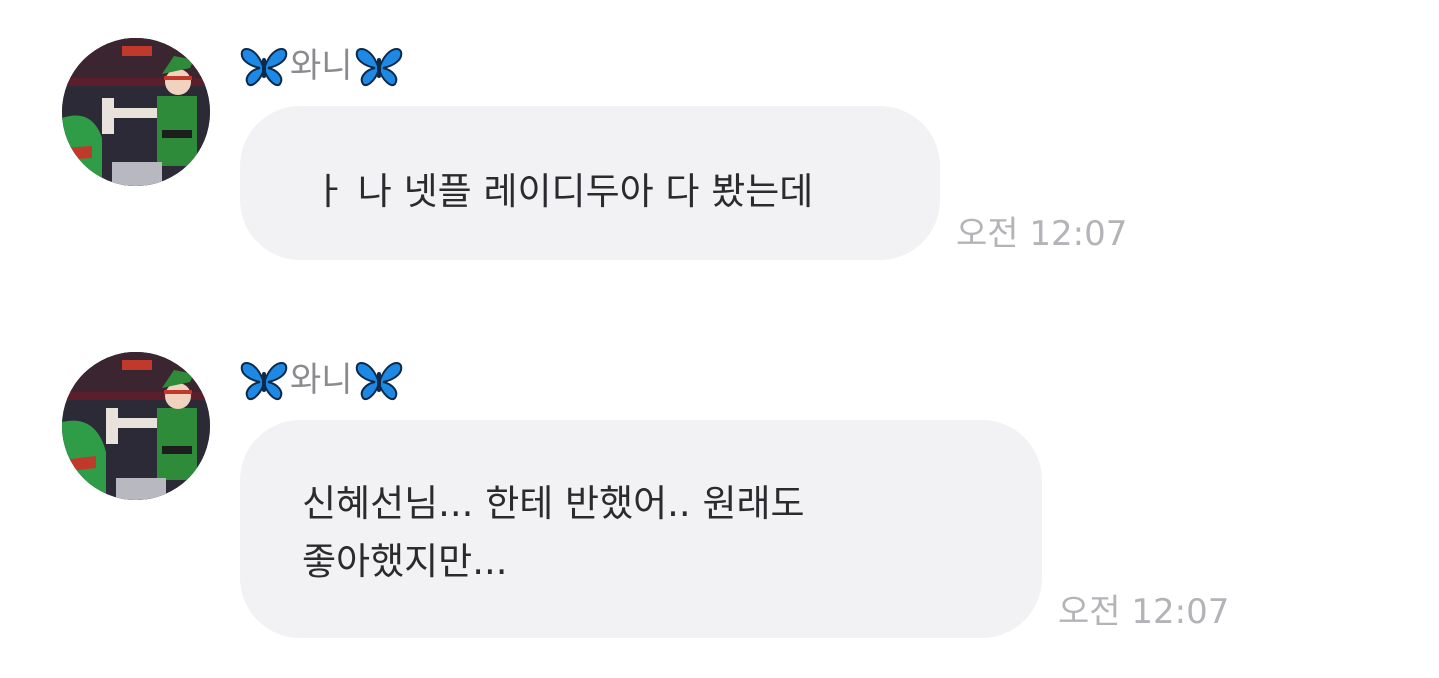 The width and height of the screenshot is (1439, 678). I want to click on message-text: ㅏ 나 넷플 레이디두아 다 봤는데, so click(563, 191).